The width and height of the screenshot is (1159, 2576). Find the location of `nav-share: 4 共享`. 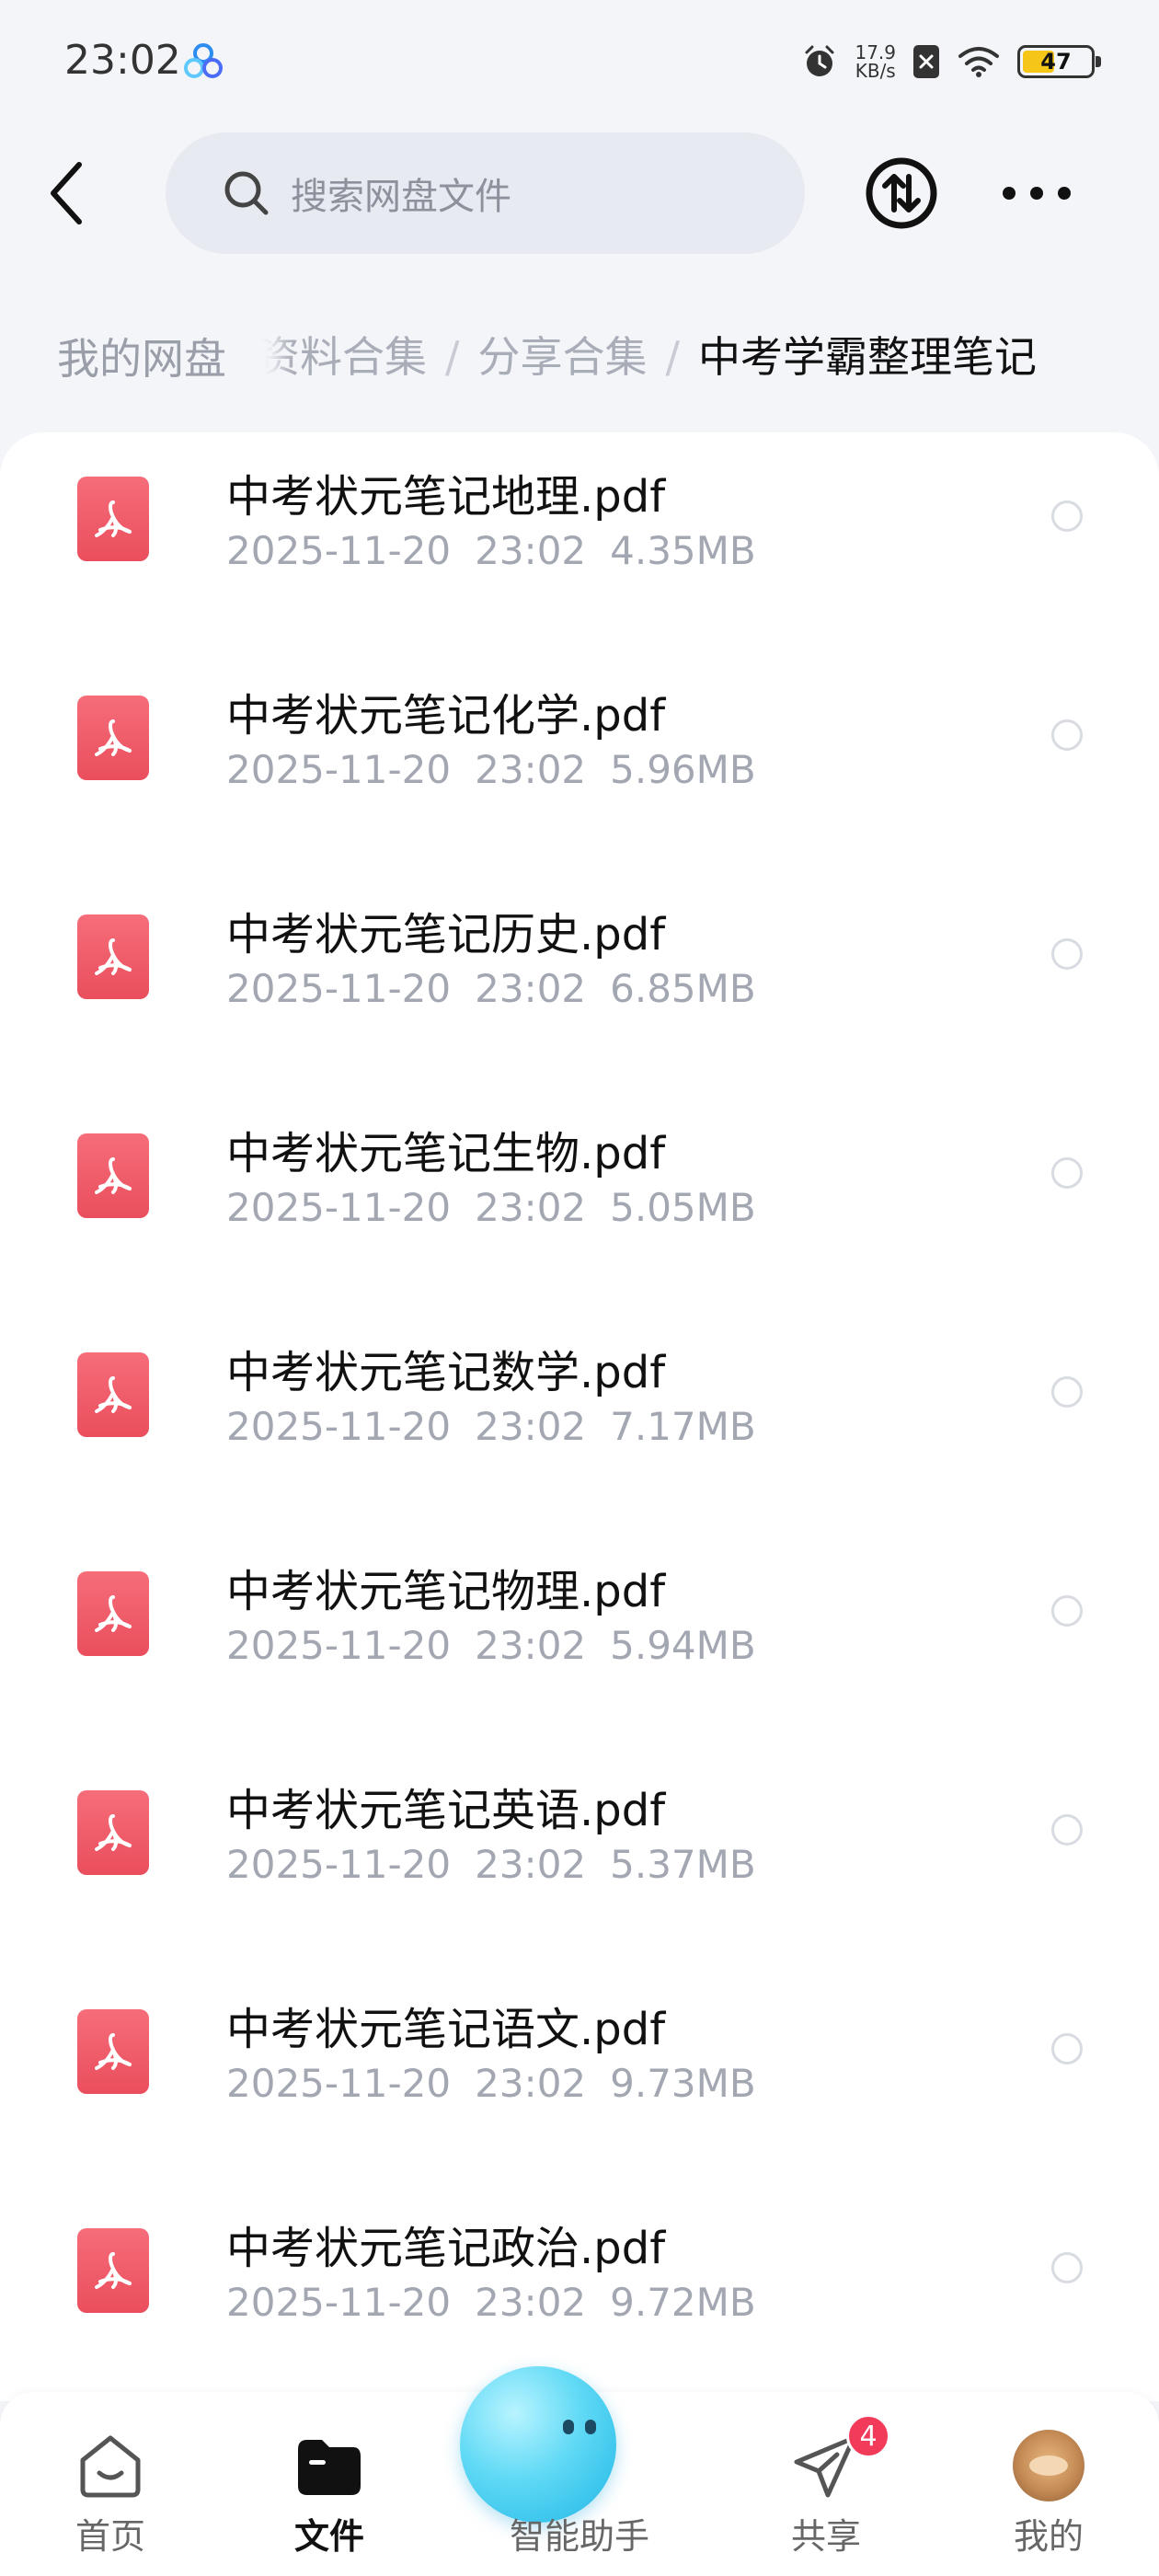

nav-share: 4 共享 is located at coordinates (826, 2490).